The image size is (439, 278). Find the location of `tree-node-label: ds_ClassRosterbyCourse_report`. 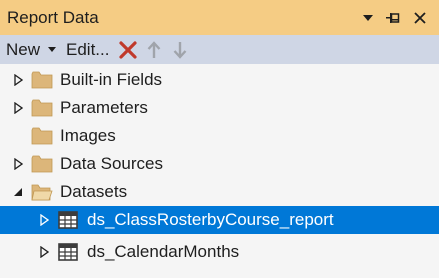

tree-node-label: ds_ClassRosterbyCourse_report is located at coordinates (210, 219).